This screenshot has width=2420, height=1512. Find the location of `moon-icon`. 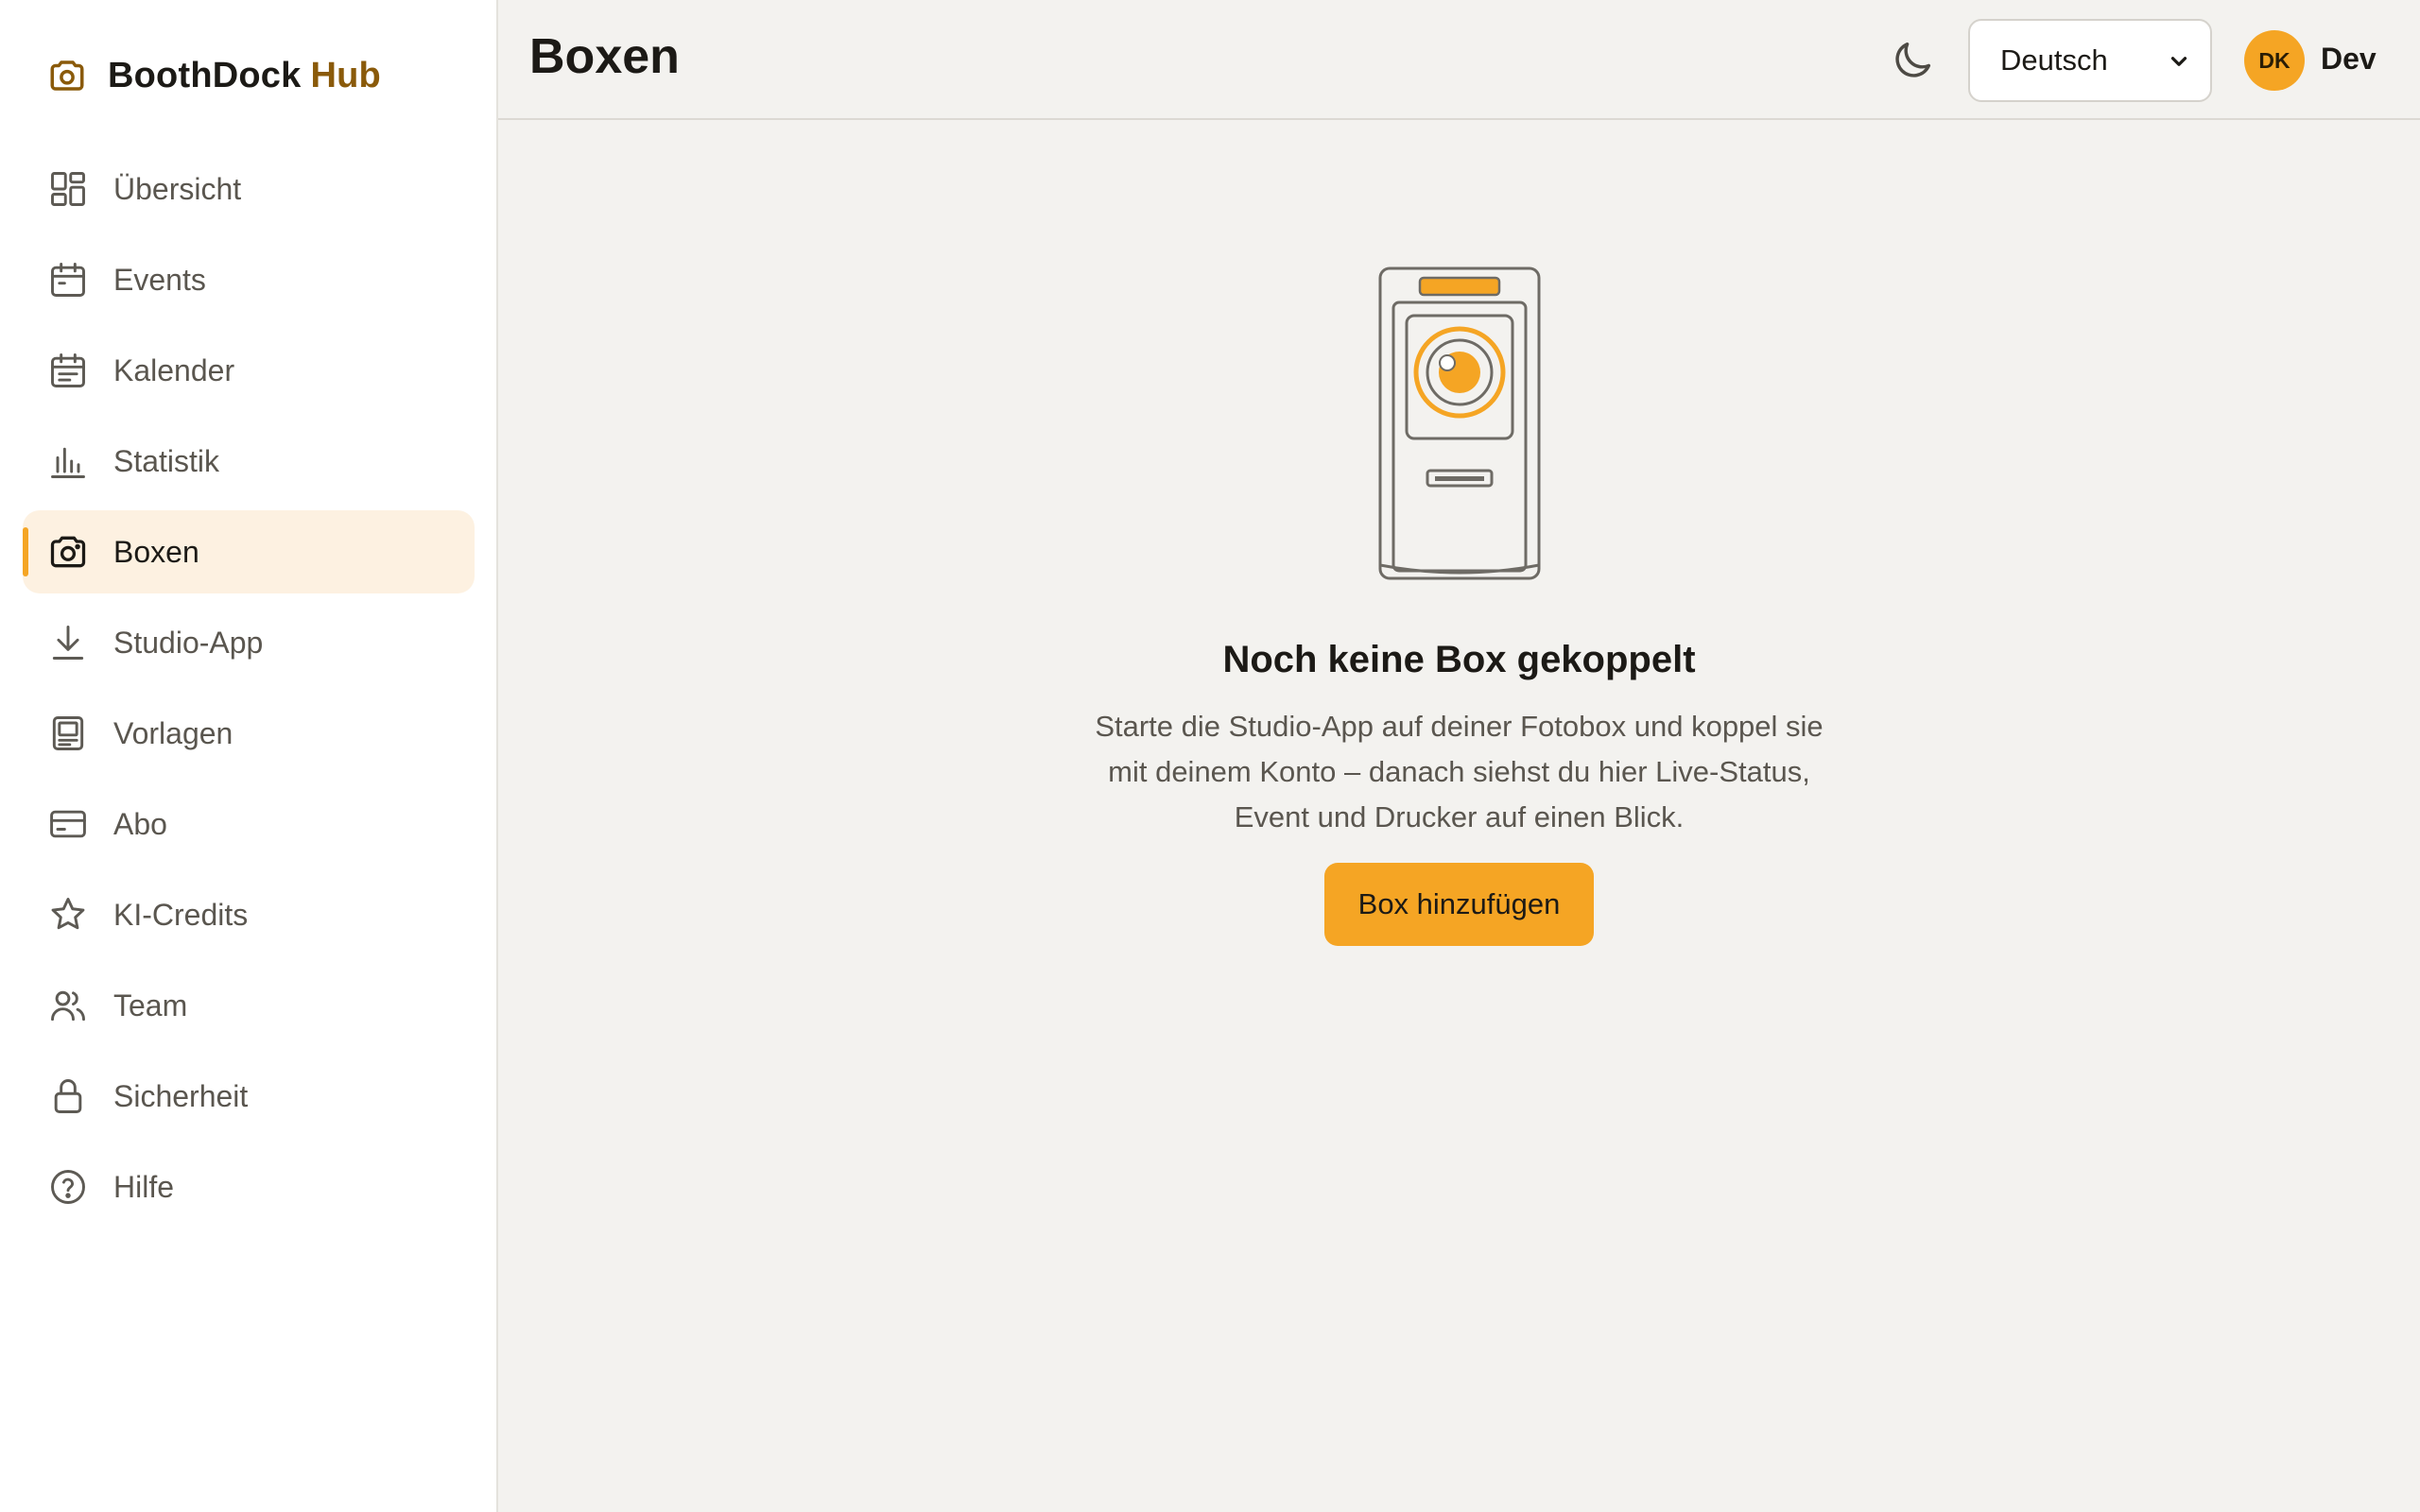

moon-icon is located at coordinates (1913, 59).